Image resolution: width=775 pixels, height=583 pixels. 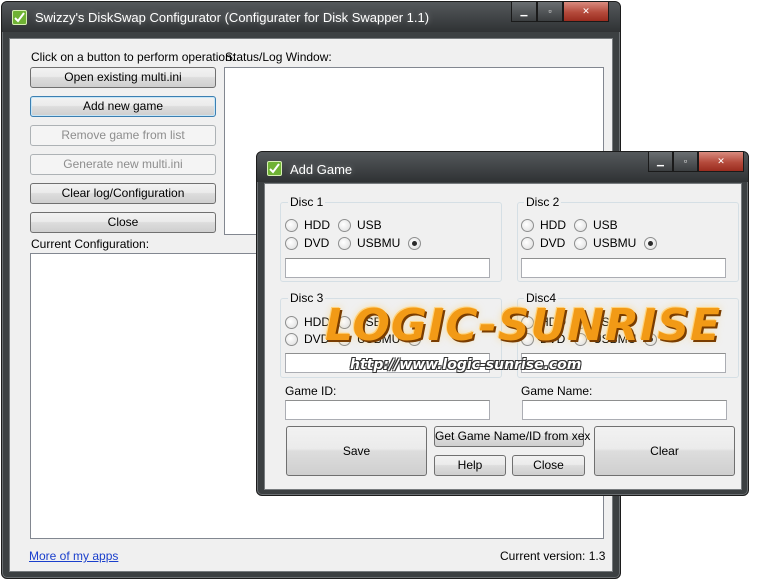 I want to click on disc-1-usbmu-label: USBMU, so click(x=378, y=243).